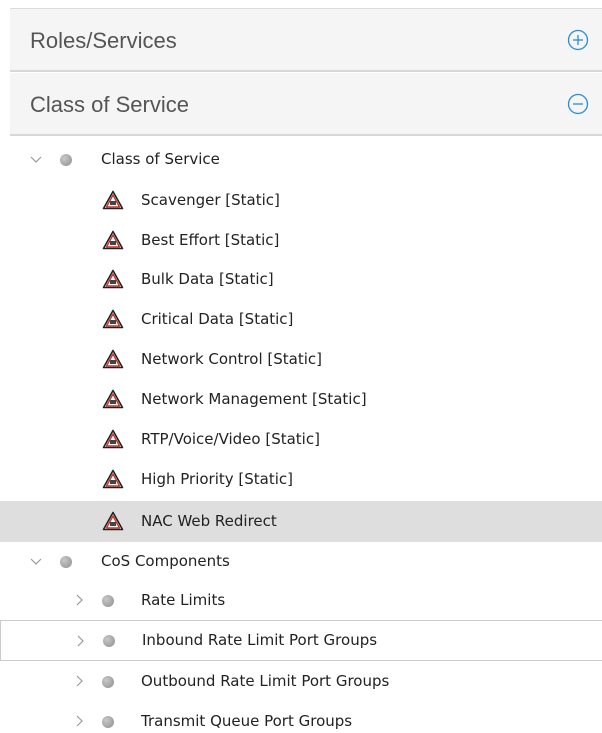  Describe the element at coordinates (301, 479) in the screenshot. I see `tree-item-high-priority: High Priority [Static]` at that location.